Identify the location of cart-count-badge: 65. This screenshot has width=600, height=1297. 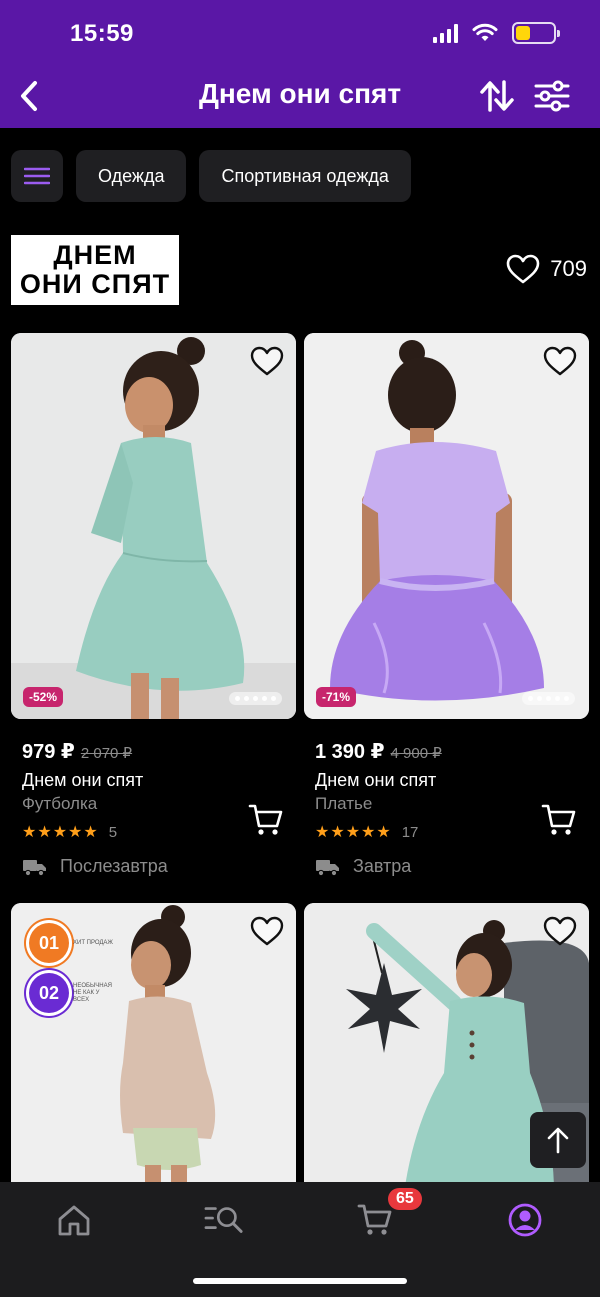
(405, 1199).